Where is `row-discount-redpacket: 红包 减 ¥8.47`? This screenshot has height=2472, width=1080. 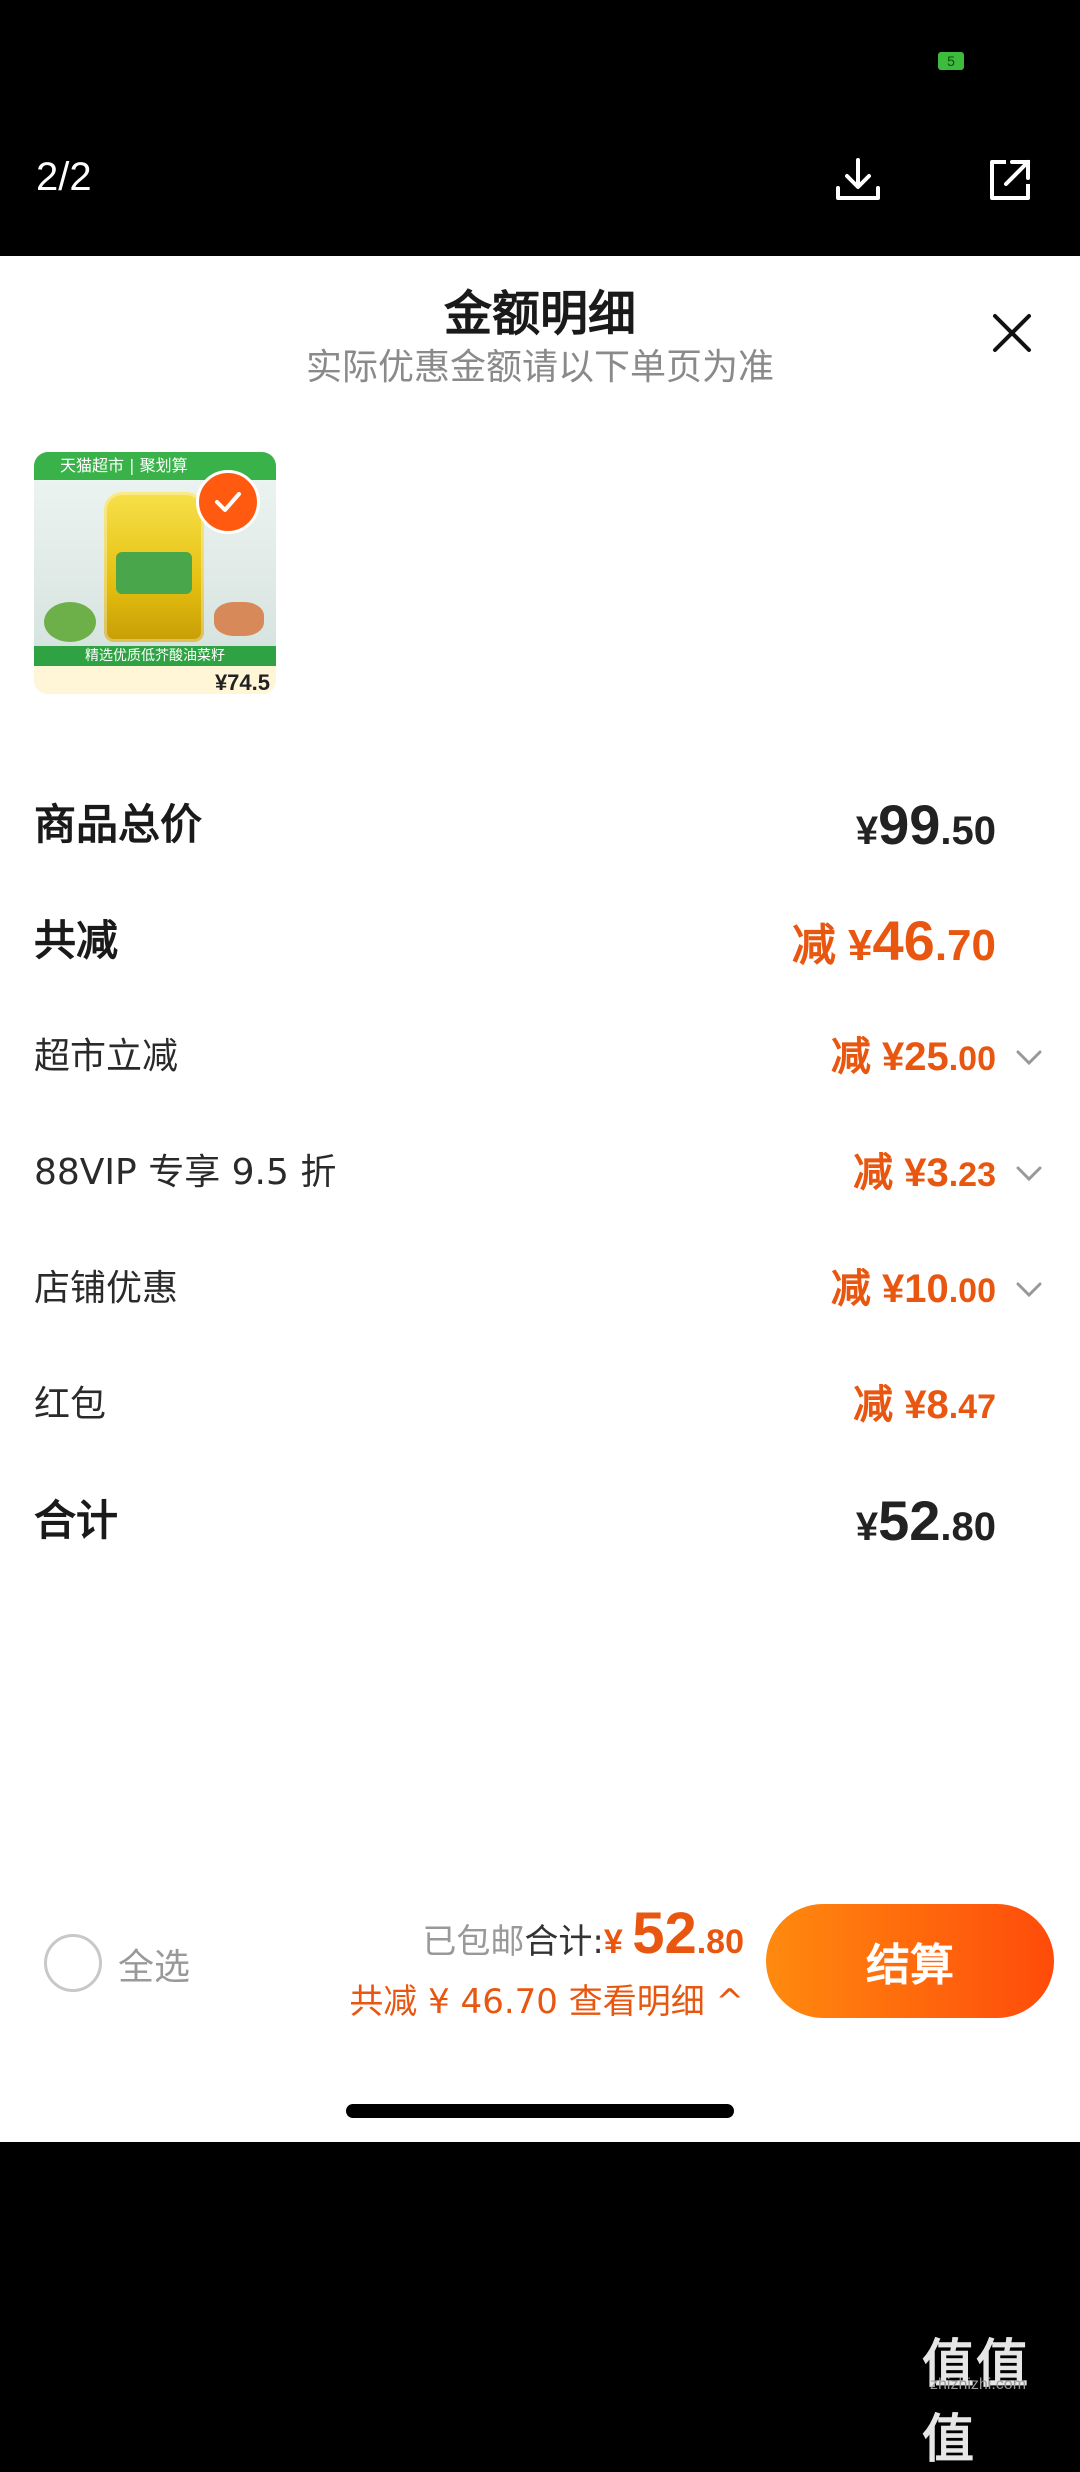
row-discount-redpacket: 红包 减 ¥8.47 is located at coordinates (540, 1405).